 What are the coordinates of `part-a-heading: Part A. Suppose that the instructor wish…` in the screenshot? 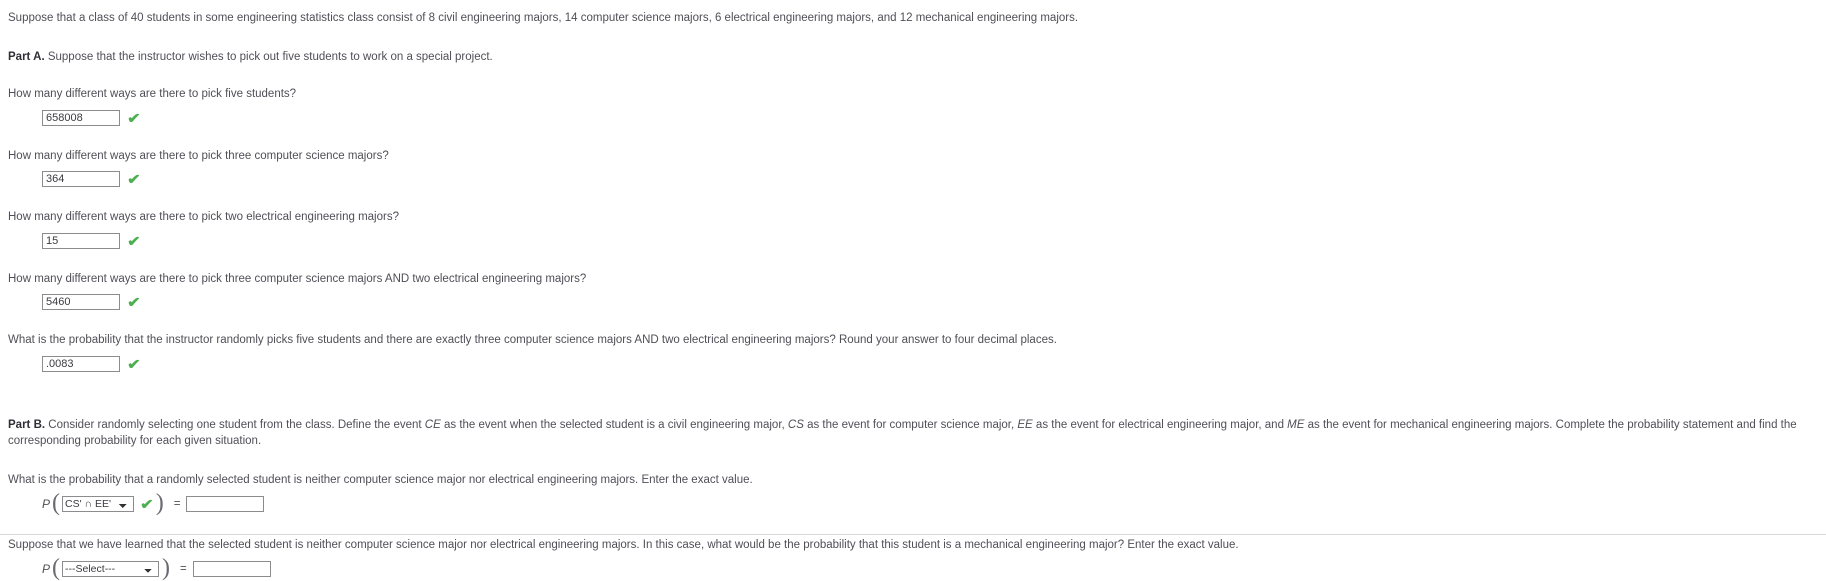 It's located at (917, 57).